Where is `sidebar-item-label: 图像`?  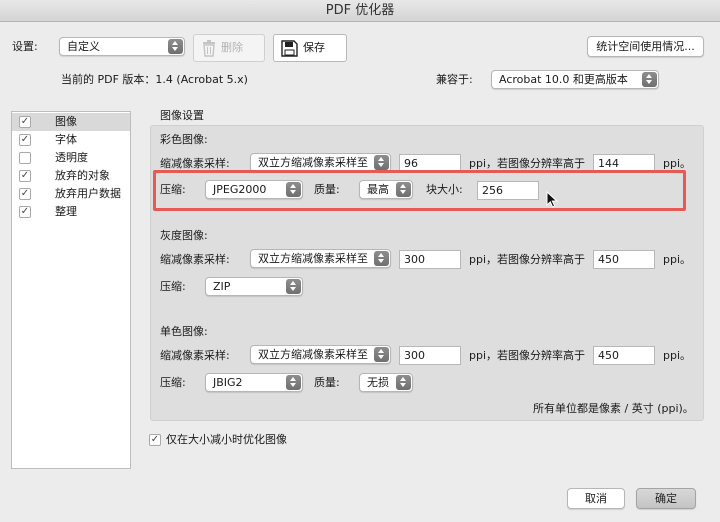 sidebar-item-label: 图像 is located at coordinates (66, 121).